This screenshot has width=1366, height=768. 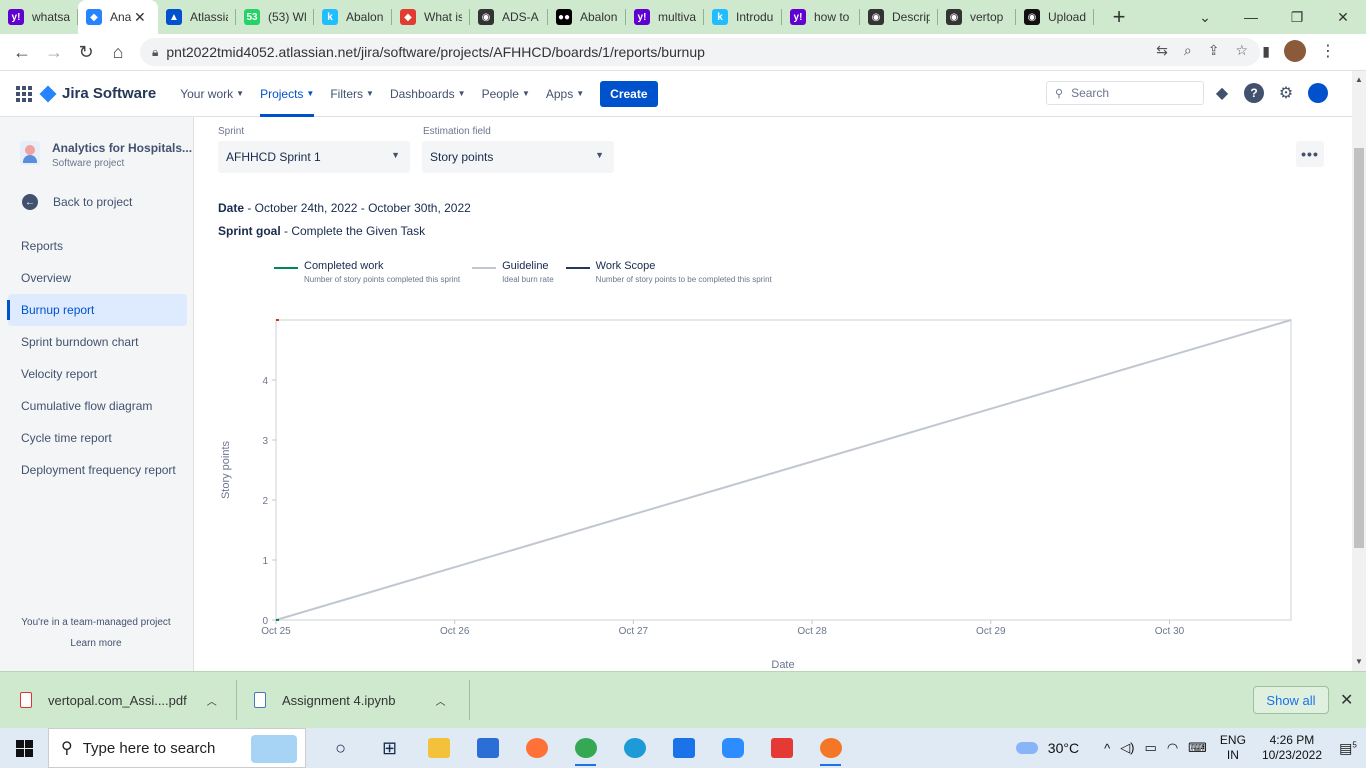 What do you see at coordinates (97, 438) in the screenshot?
I see `sidebar-report-item: Cycle time report` at bounding box center [97, 438].